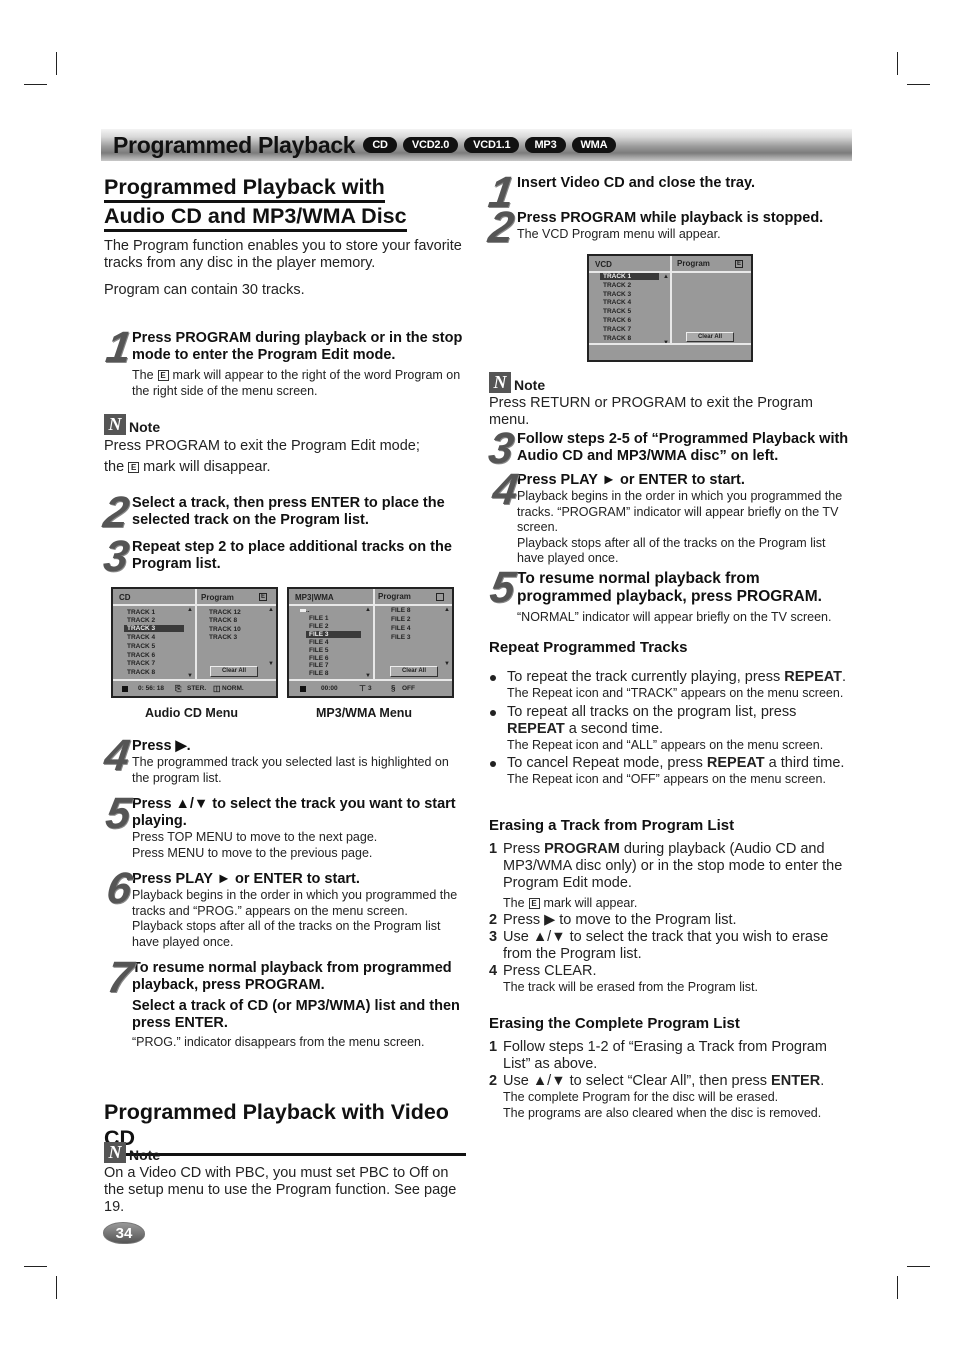 The image size is (954, 1351). What do you see at coordinates (252, 852) in the screenshot?
I see `step-text: Press MENU to move to the previous page.` at bounding box center [252, 852].